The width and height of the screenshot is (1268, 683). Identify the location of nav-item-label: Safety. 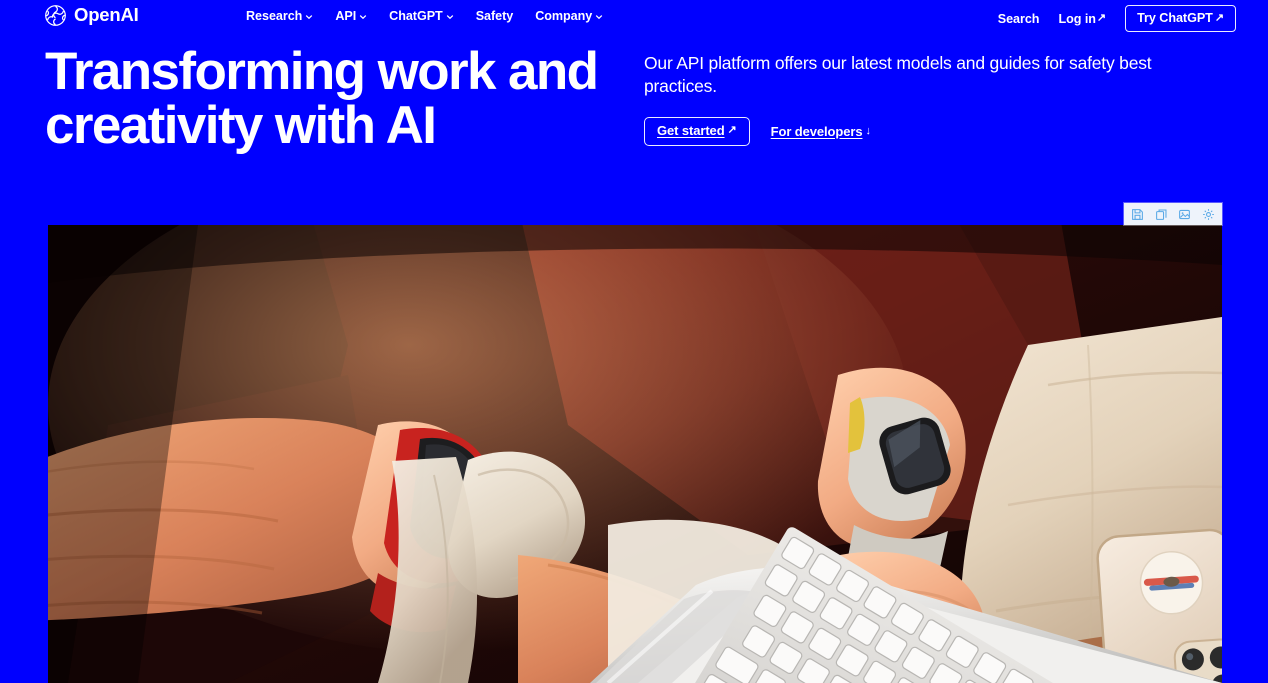
(494, 16).